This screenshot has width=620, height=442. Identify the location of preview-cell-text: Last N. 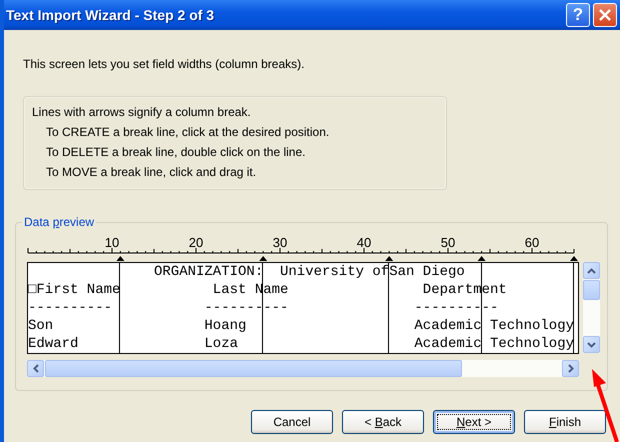
(238, 290).